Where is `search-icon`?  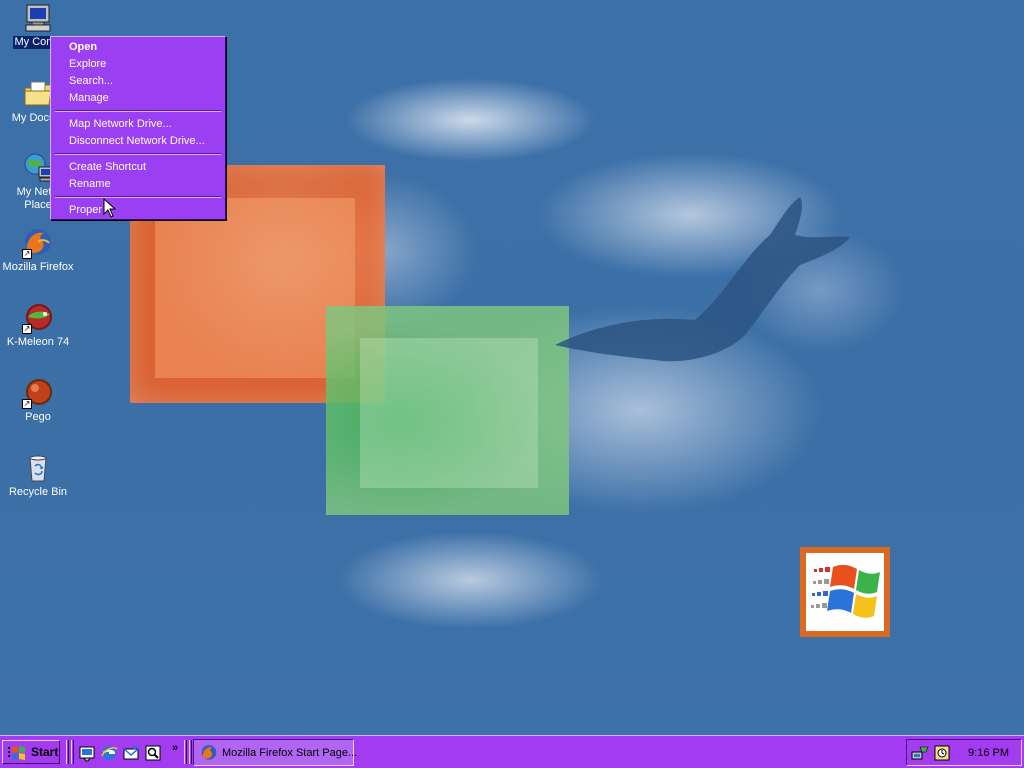 search-icon is located at coordinates (153, 753).